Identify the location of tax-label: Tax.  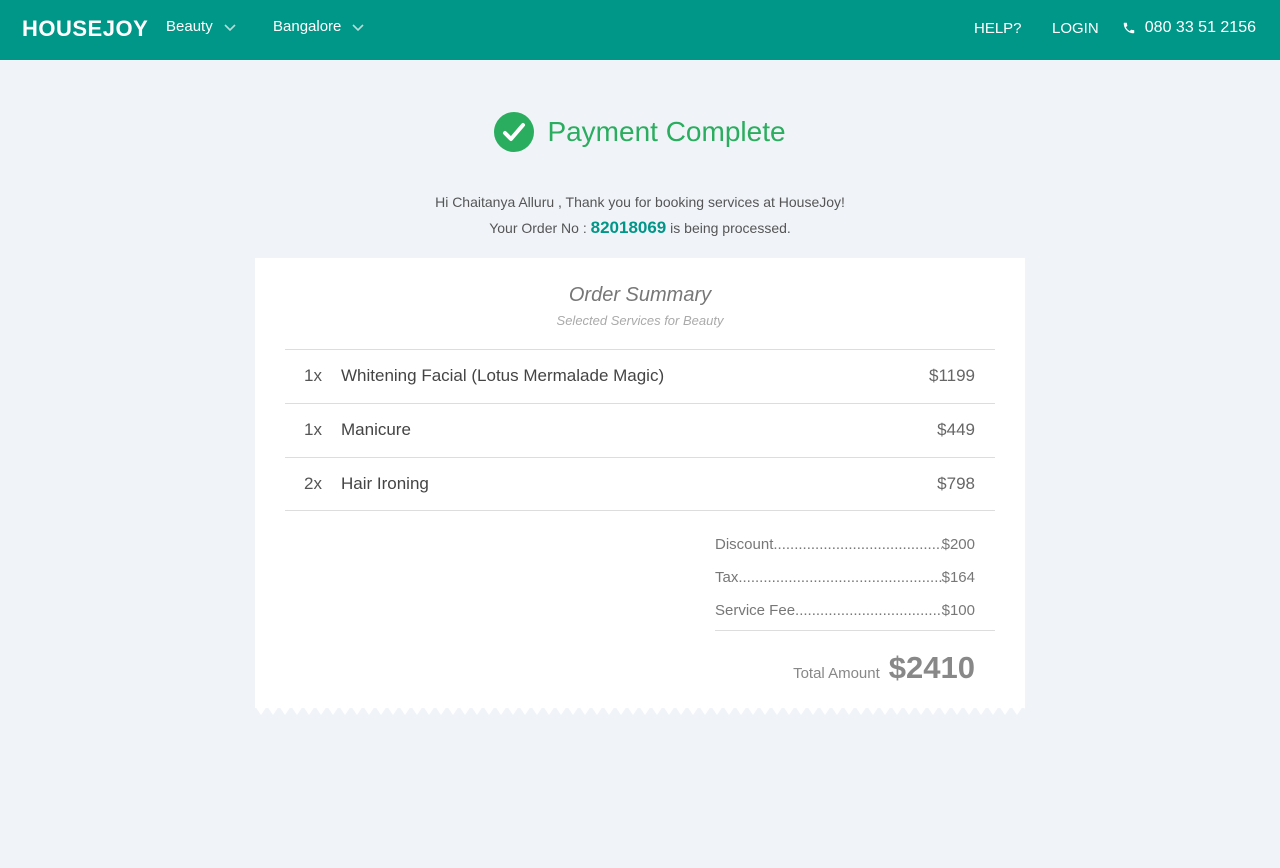
(727, 577).